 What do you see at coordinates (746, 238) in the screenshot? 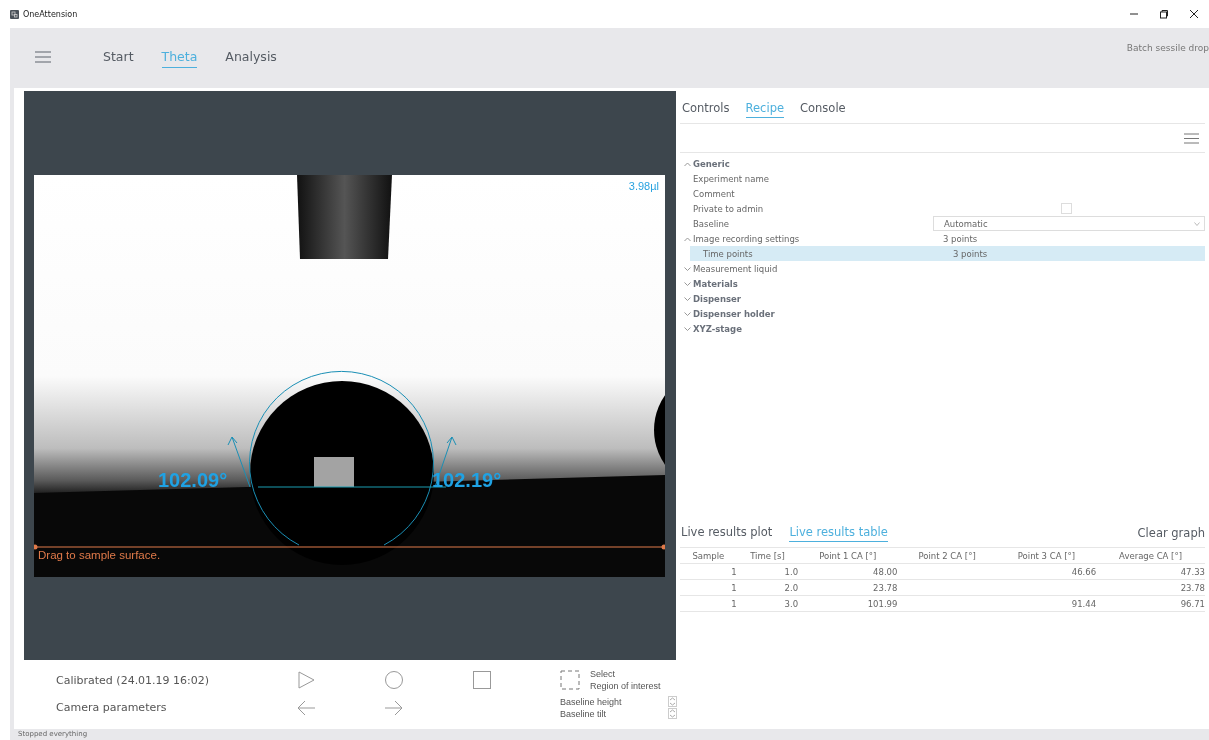
I see `property-label: Image recording settings` at bounding box center [746, 238].